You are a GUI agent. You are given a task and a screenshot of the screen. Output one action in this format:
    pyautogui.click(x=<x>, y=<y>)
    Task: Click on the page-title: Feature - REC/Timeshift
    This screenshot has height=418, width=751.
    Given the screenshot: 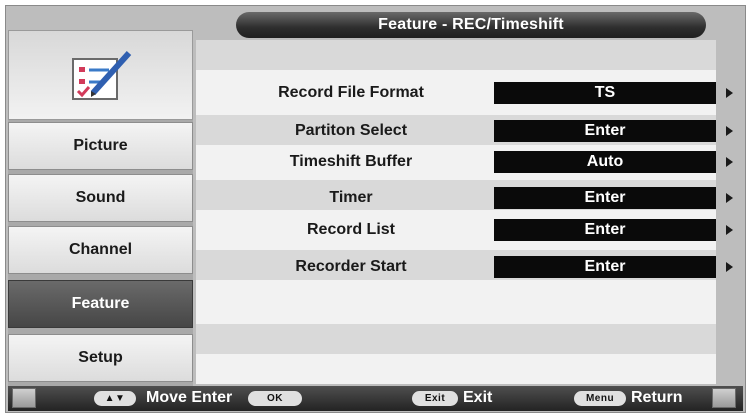 What is the action you would take?
    pyautogui.click(x=471, y=24)
    